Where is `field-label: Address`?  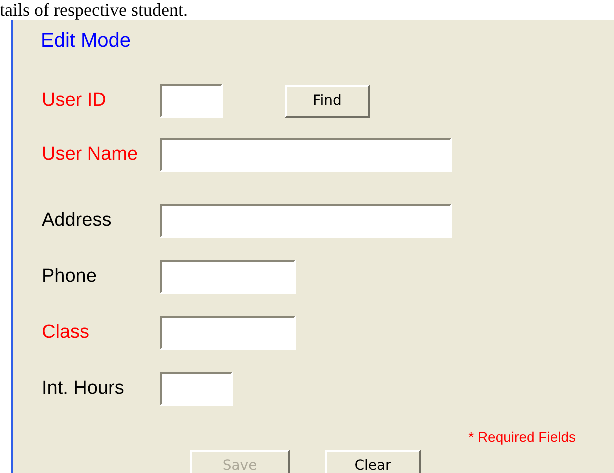
field-label: Address is located at coordinates (77, 221).